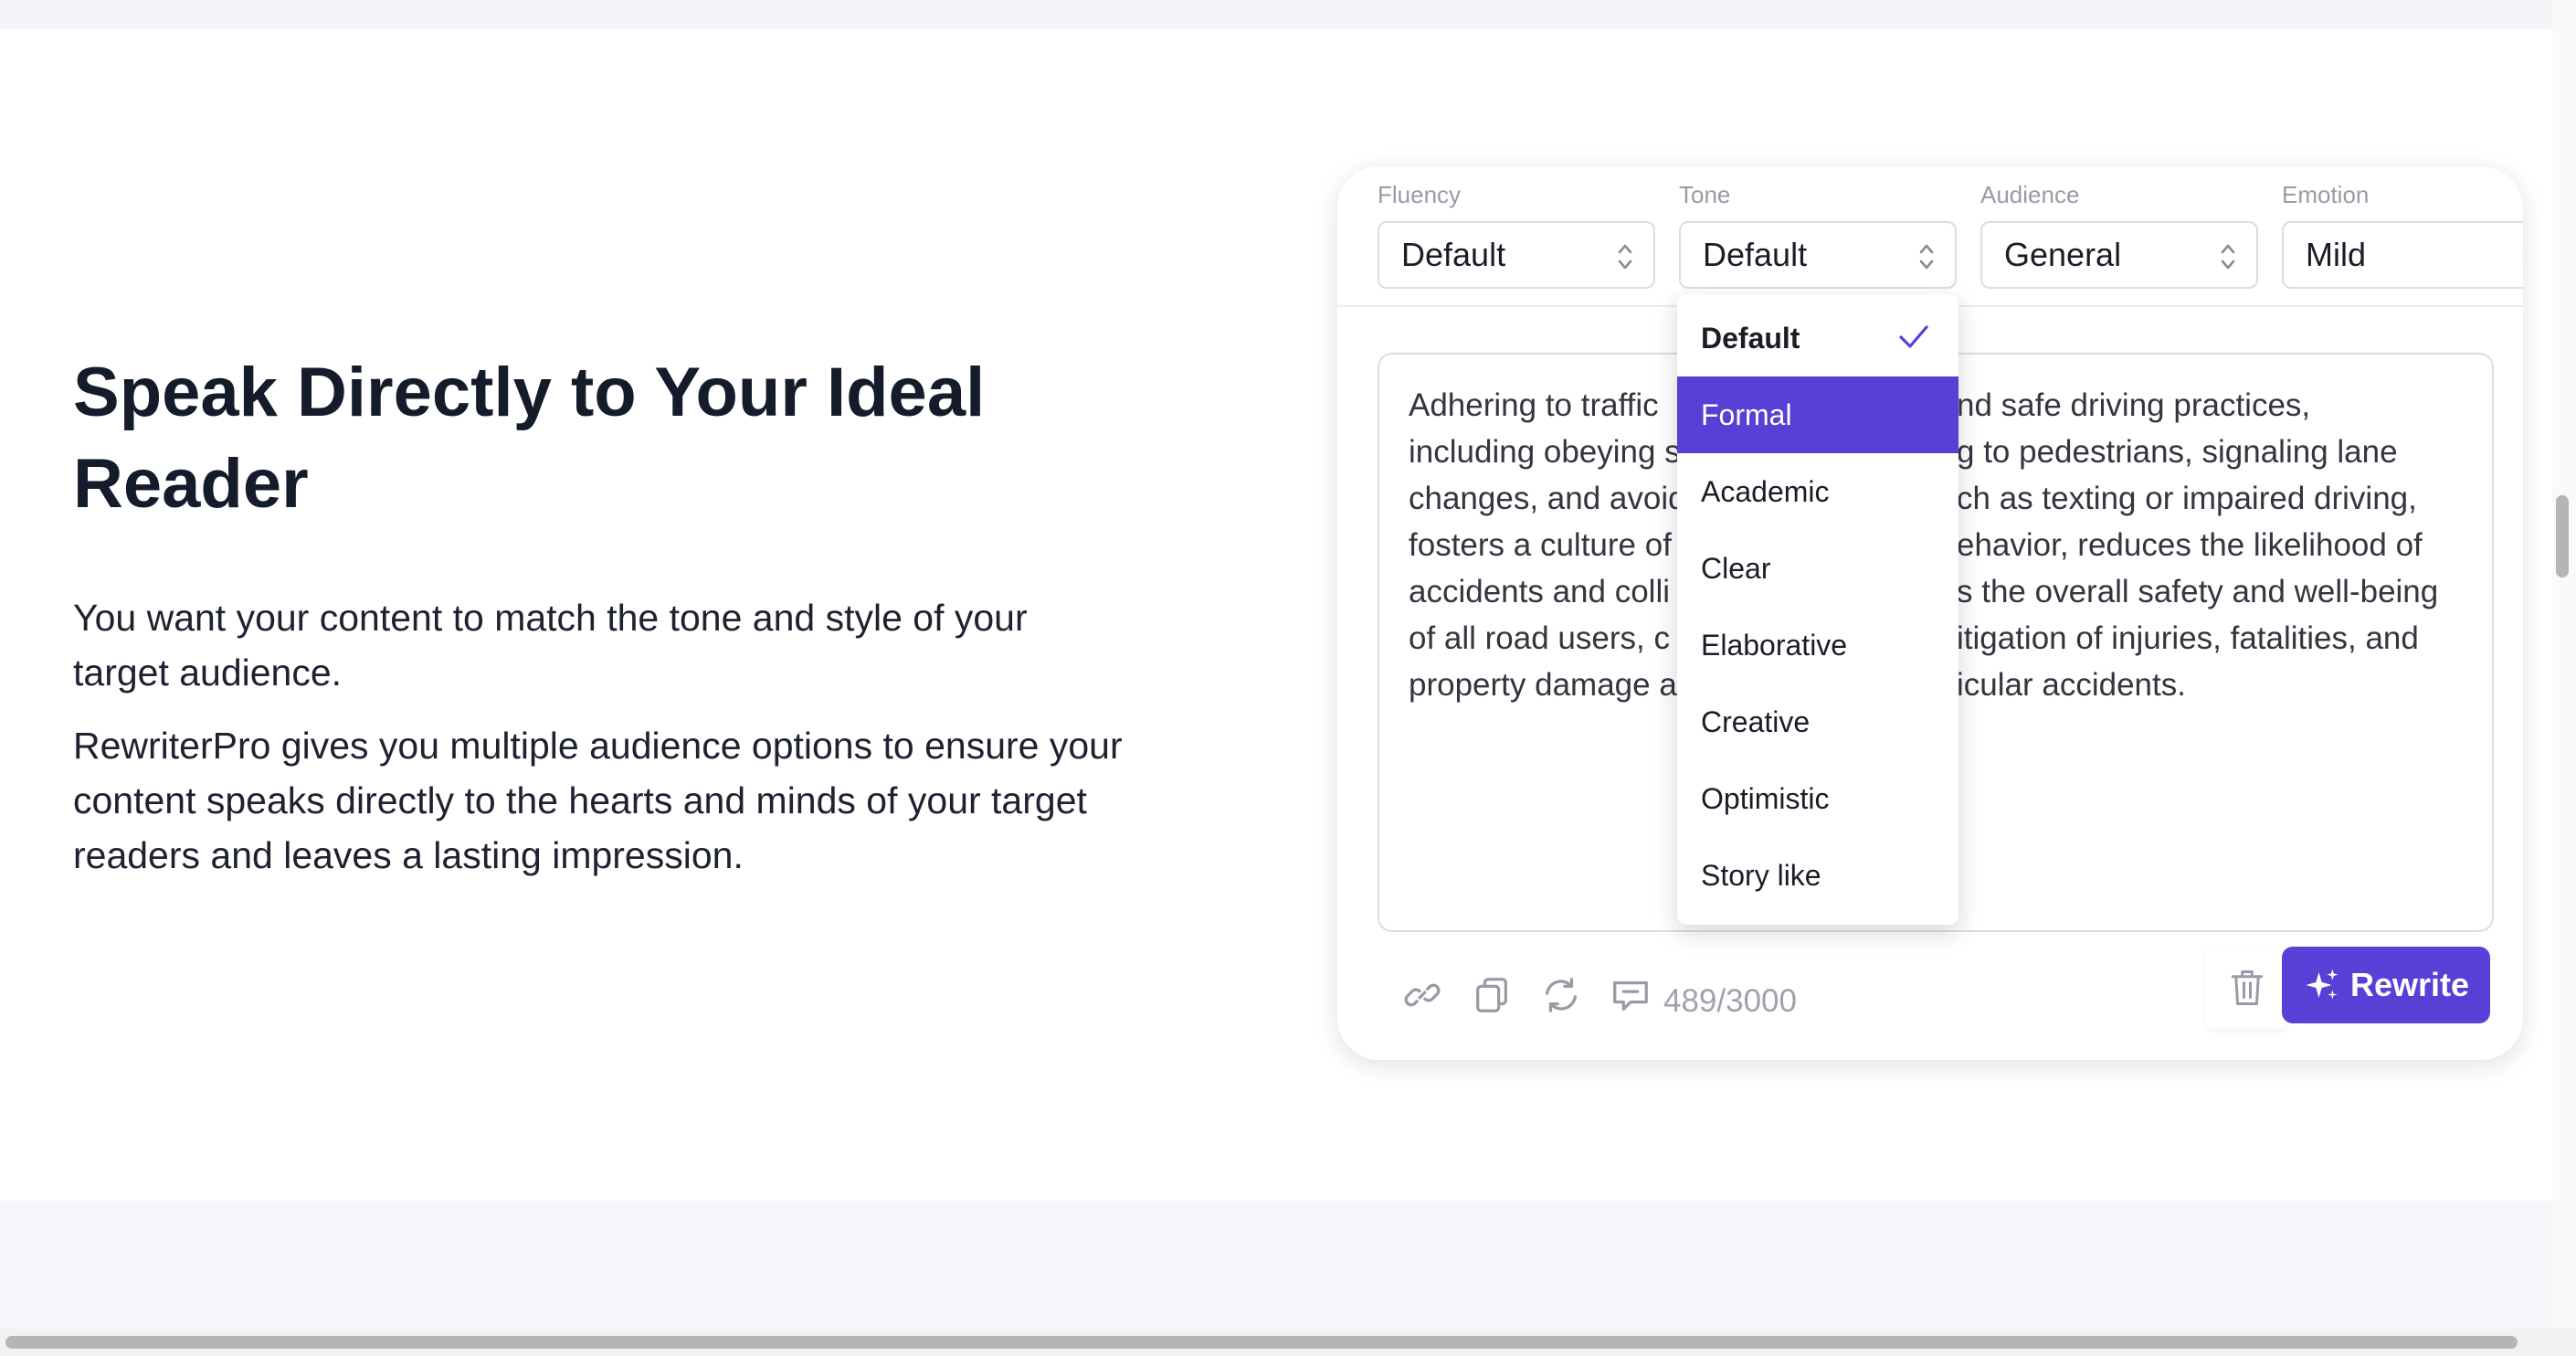  I want to click on character-counter: 489/3000, so click(1730, 1001).